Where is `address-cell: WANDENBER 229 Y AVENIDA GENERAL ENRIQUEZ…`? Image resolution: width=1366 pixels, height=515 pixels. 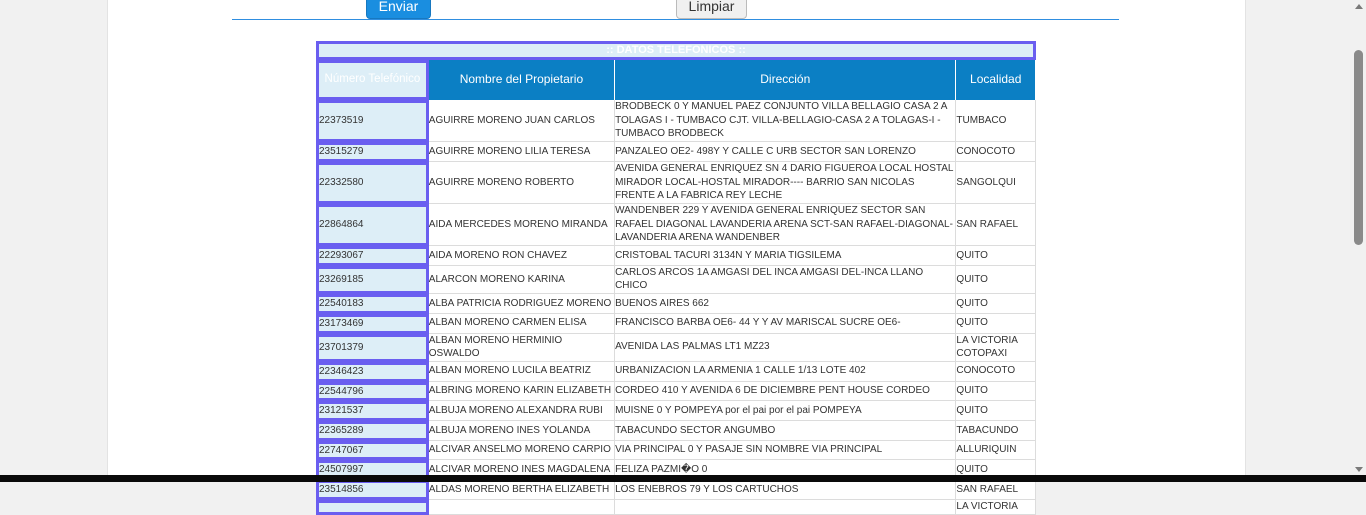 address-cell: WANDENBER 229 Y AVENIDA GENERAL ENRIQUEZ… is located at coordinates (786, 225).